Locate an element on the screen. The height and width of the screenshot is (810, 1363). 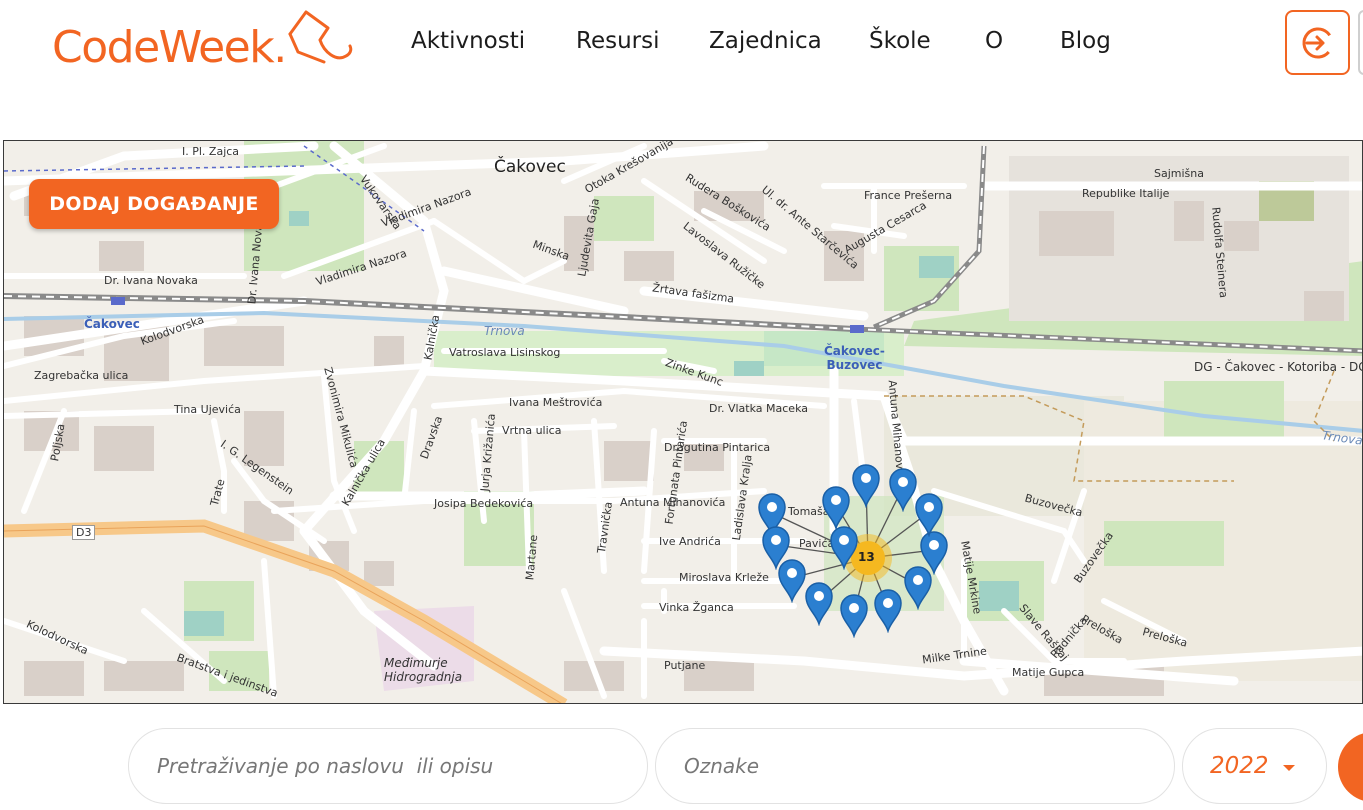
map-label-street: Sajmišna is located at coordinates (1179, 173).